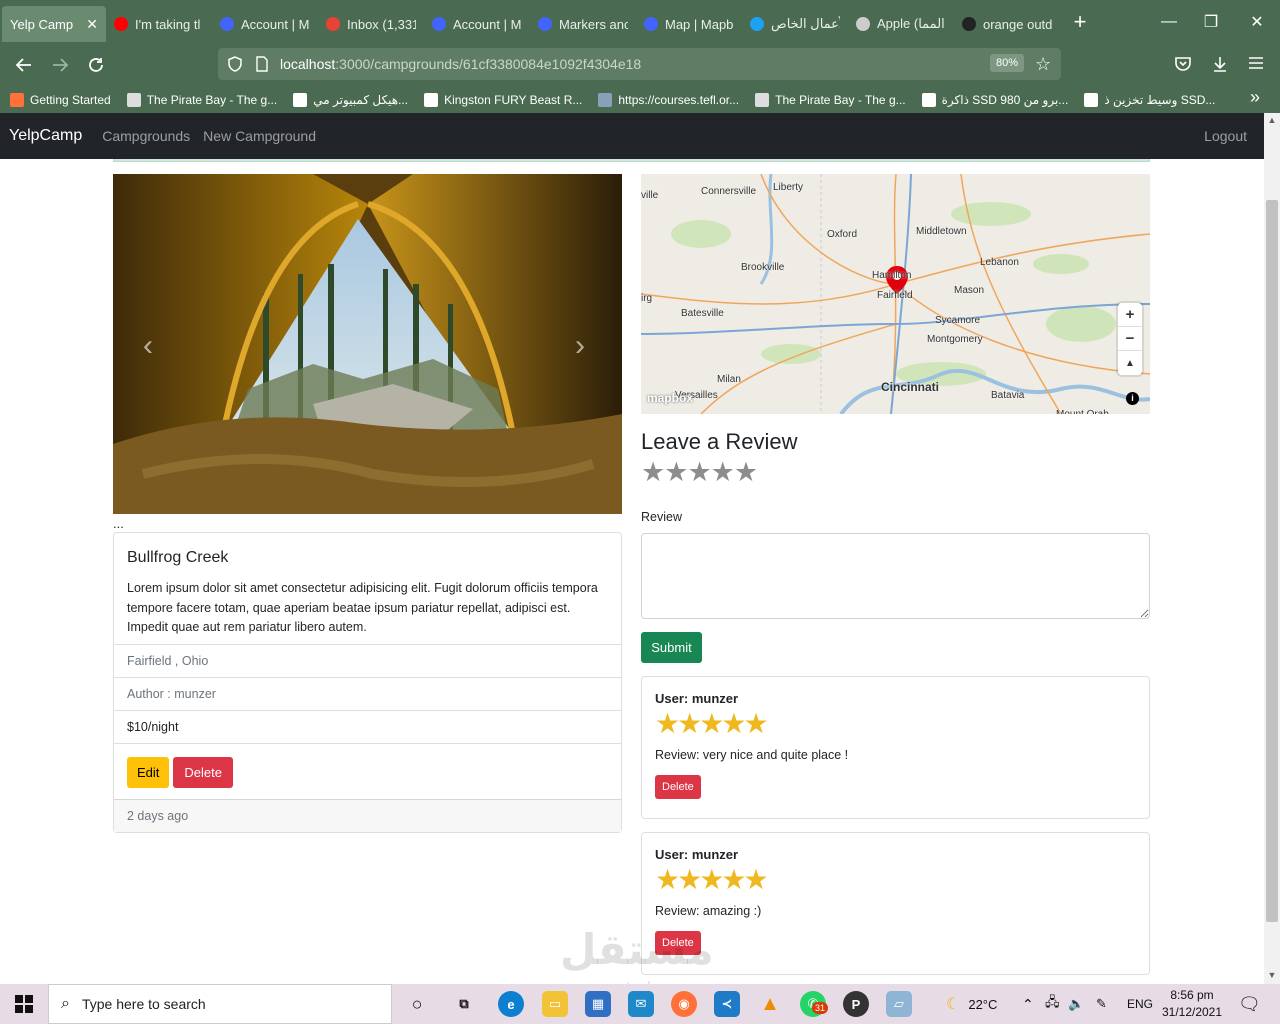 This screenshot has height=1024, width=1280. I want to click on close-window-icon: ✕, so click(1257, 22).